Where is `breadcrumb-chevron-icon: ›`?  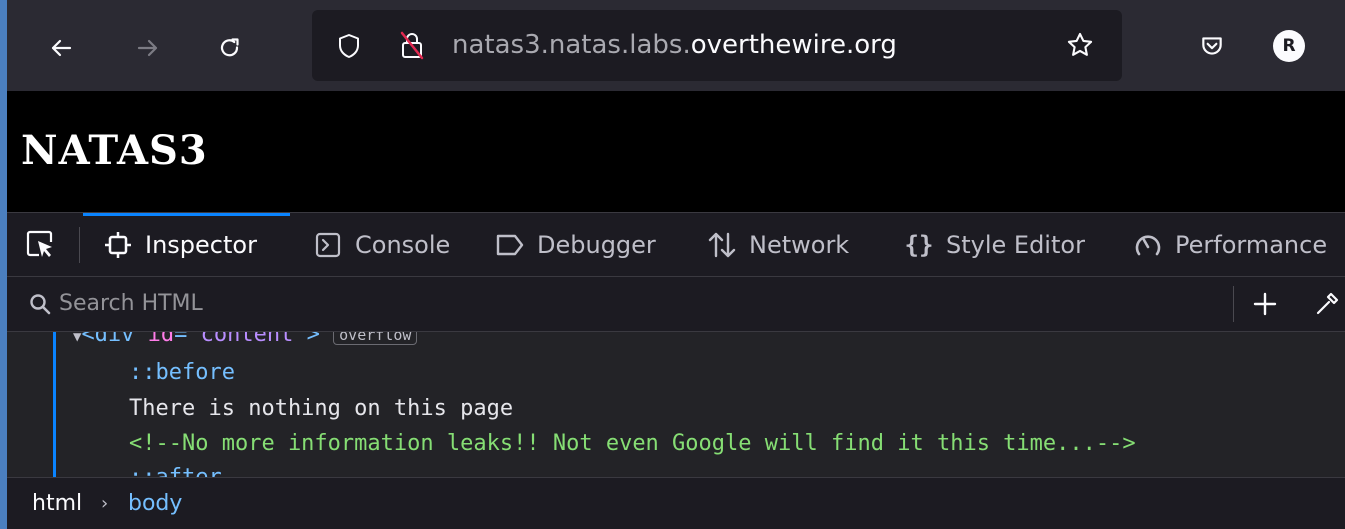 breadcrumb-chevron-icon: › is located at coordinates (105, 503).